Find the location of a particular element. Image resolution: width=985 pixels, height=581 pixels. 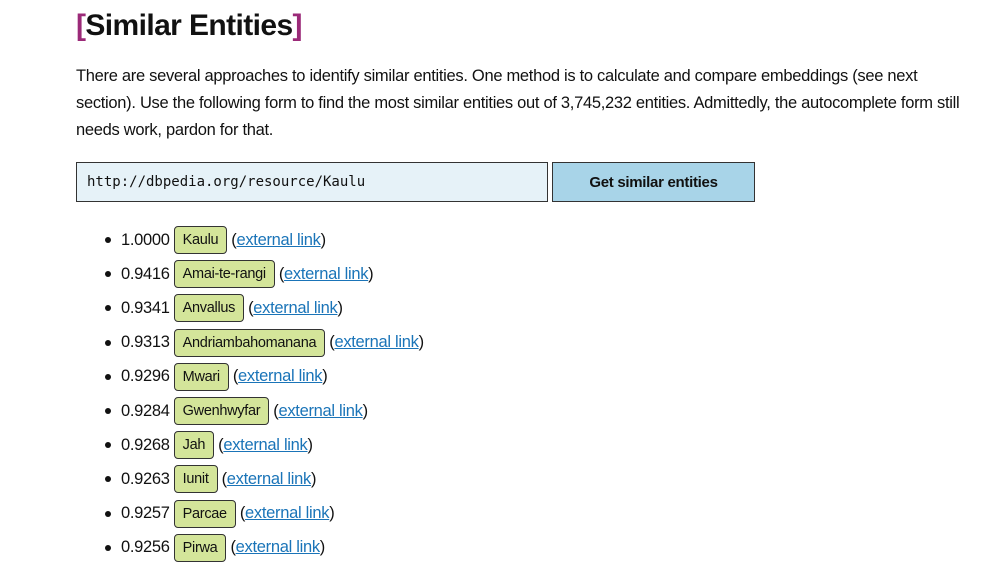

entity-tag: Iunit is located at coordinates (195, 479).